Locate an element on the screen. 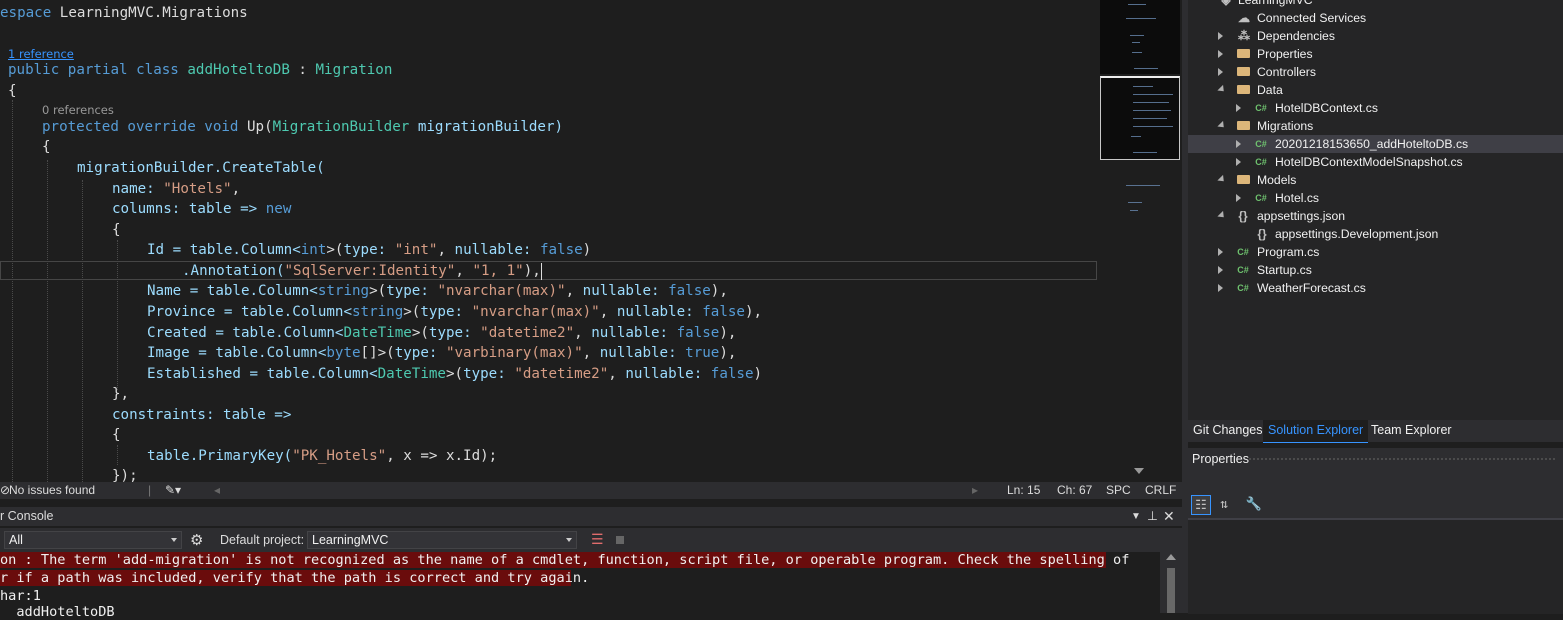 Image resolution: width=1563 pixels, height=620 pixels. tree-node-dependencies: ⁂ Dependencies is located at coordinates (1276, 36).